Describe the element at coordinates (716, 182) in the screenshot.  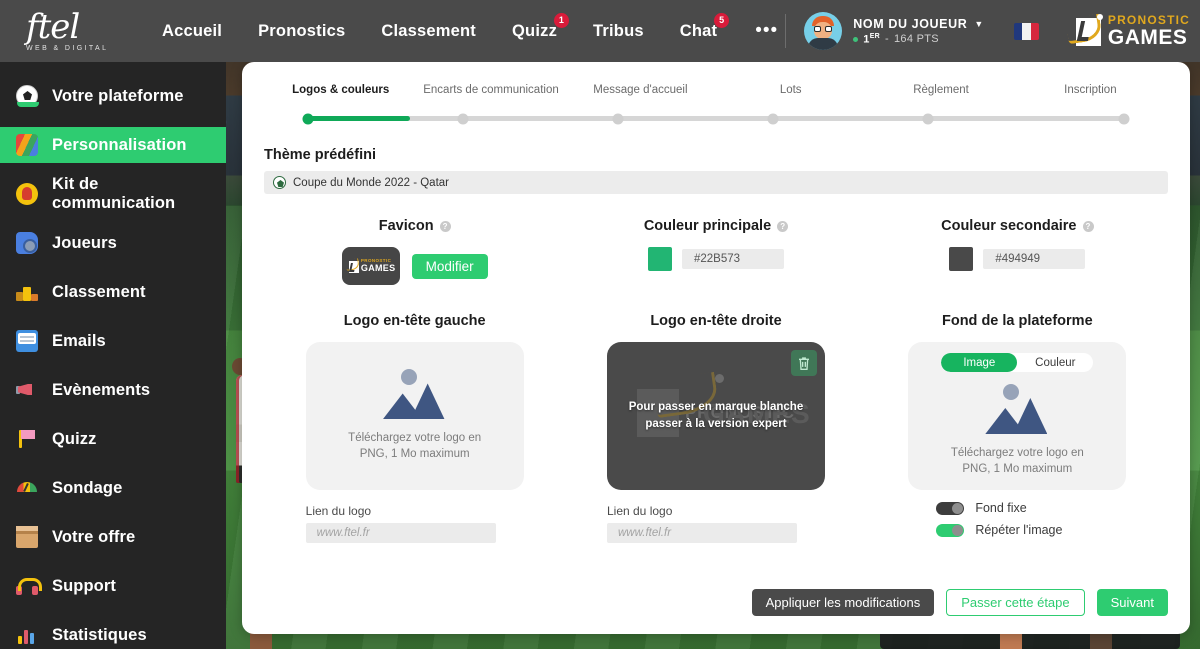
I see `theme-select: Coupe du Monde 2022 - Qatar` at that location.